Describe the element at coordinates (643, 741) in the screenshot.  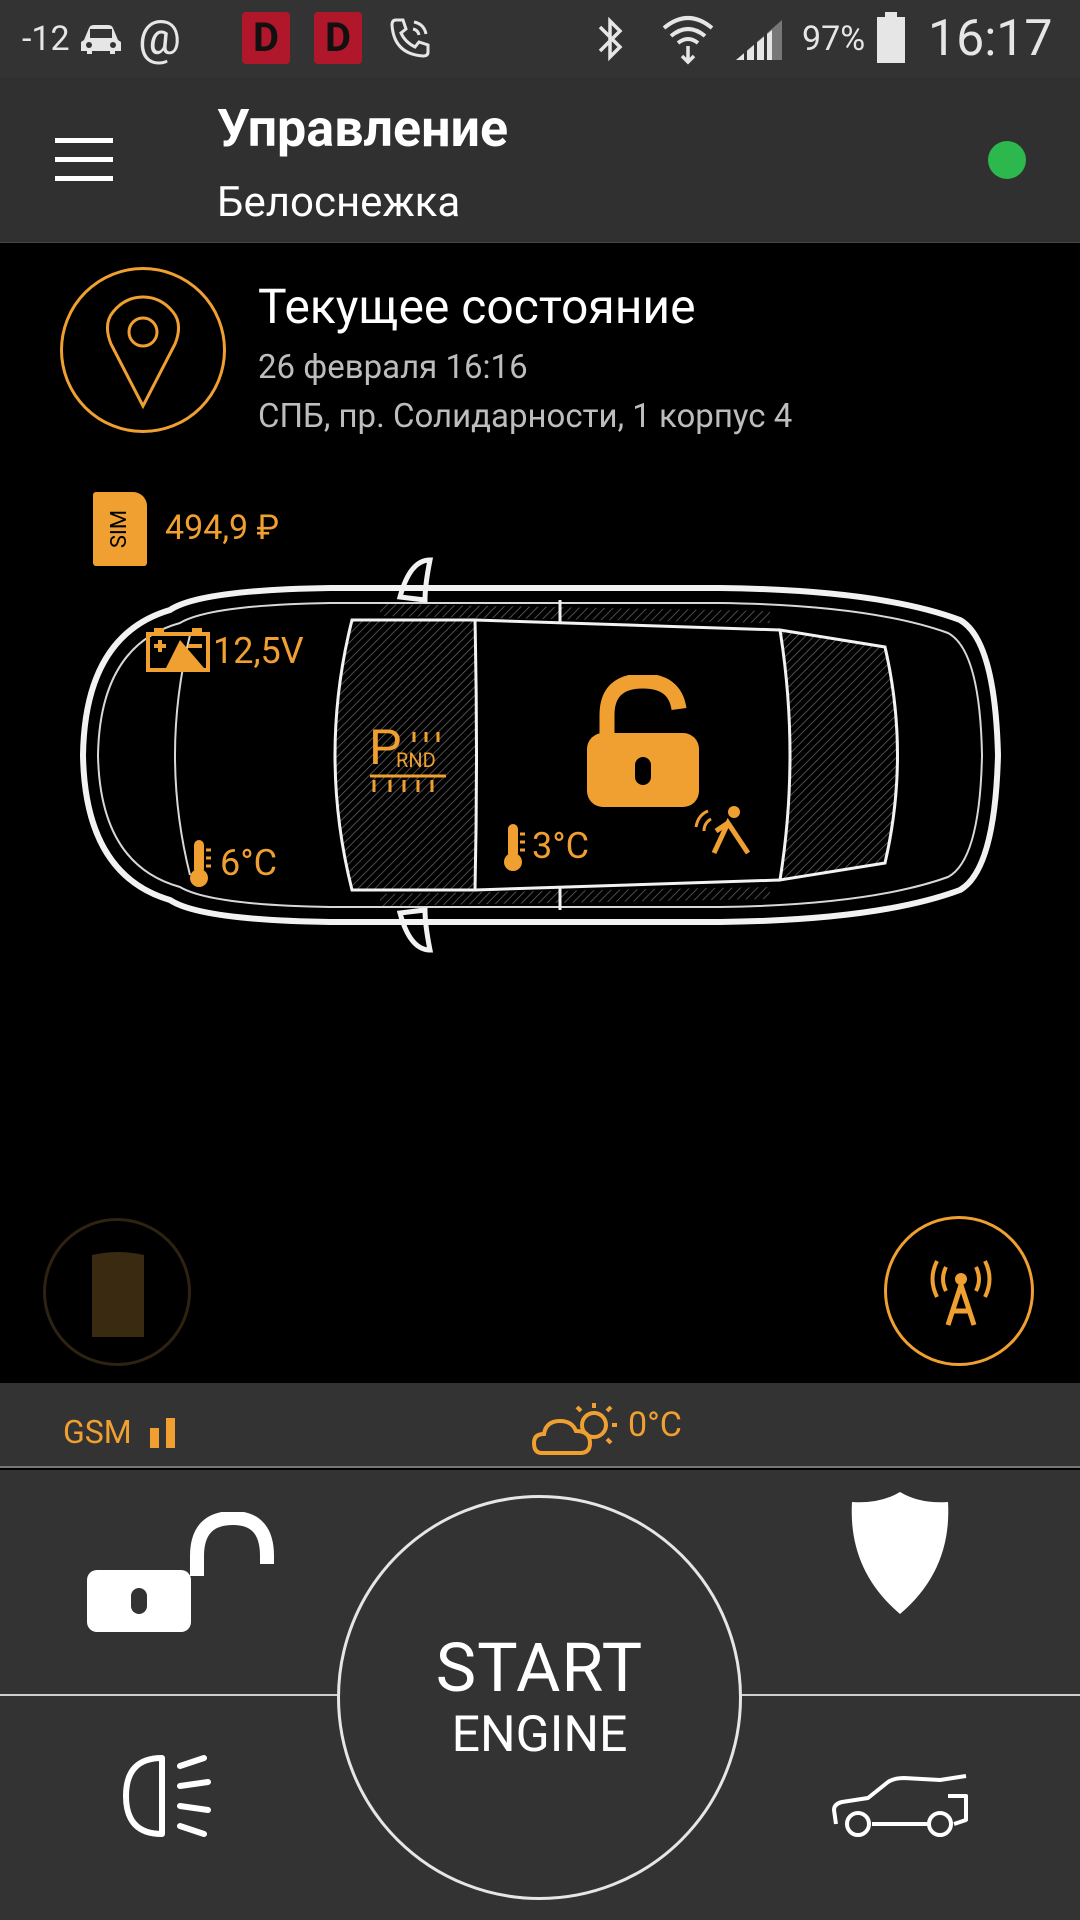
I see `lock-status-icon` at that location.